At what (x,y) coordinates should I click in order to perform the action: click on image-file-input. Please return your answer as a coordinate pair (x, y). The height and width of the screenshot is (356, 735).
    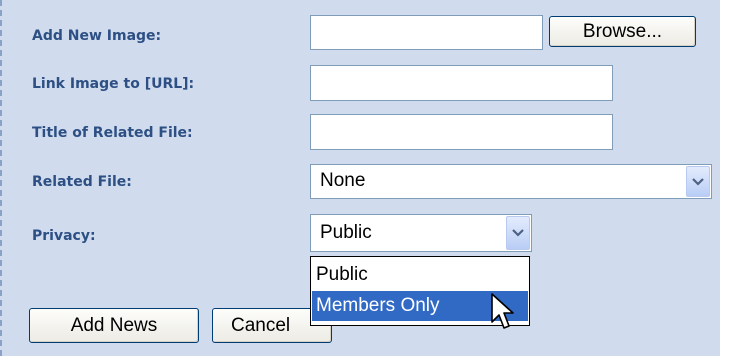
    Looking at the image, I should click on (426, 32).